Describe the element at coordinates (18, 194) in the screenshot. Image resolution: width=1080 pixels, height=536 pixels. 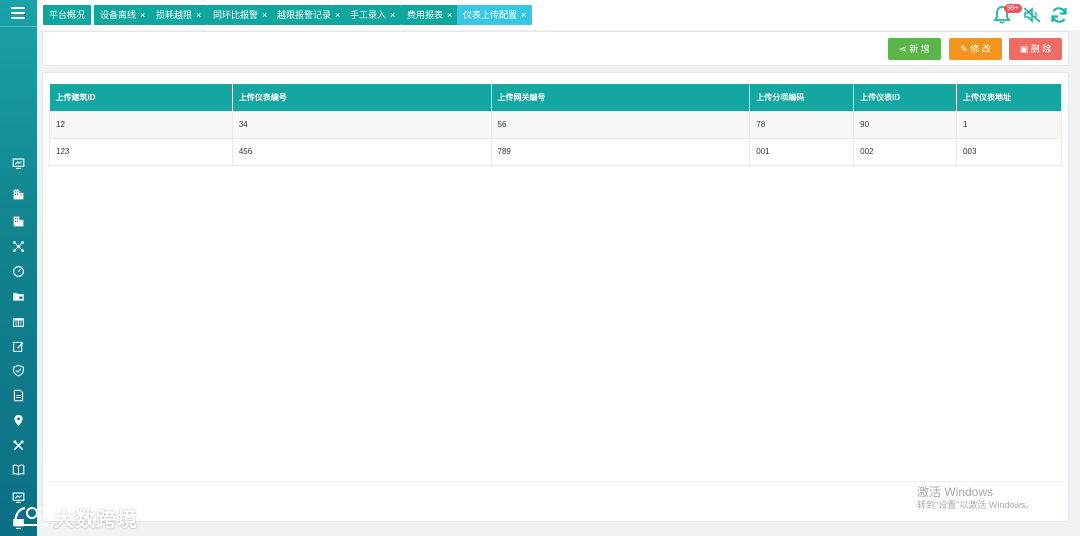
I see `building-icon` at that location.